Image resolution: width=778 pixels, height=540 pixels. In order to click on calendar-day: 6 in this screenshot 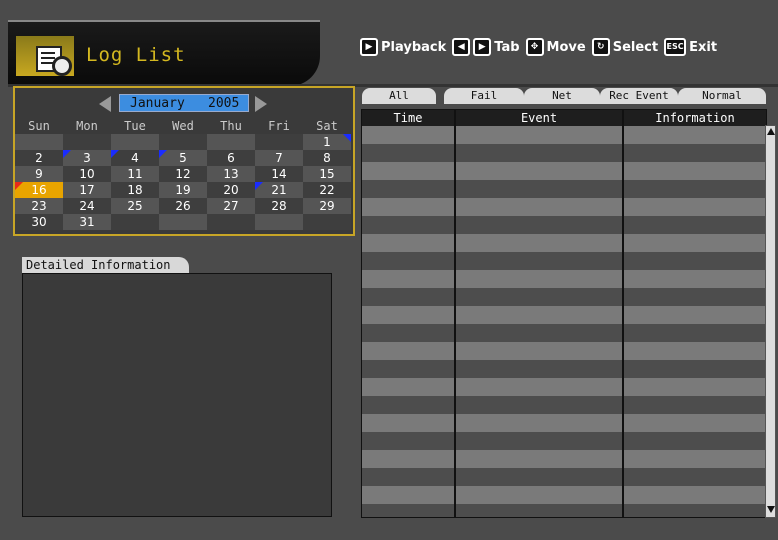, I will do `click(231, 158)`.